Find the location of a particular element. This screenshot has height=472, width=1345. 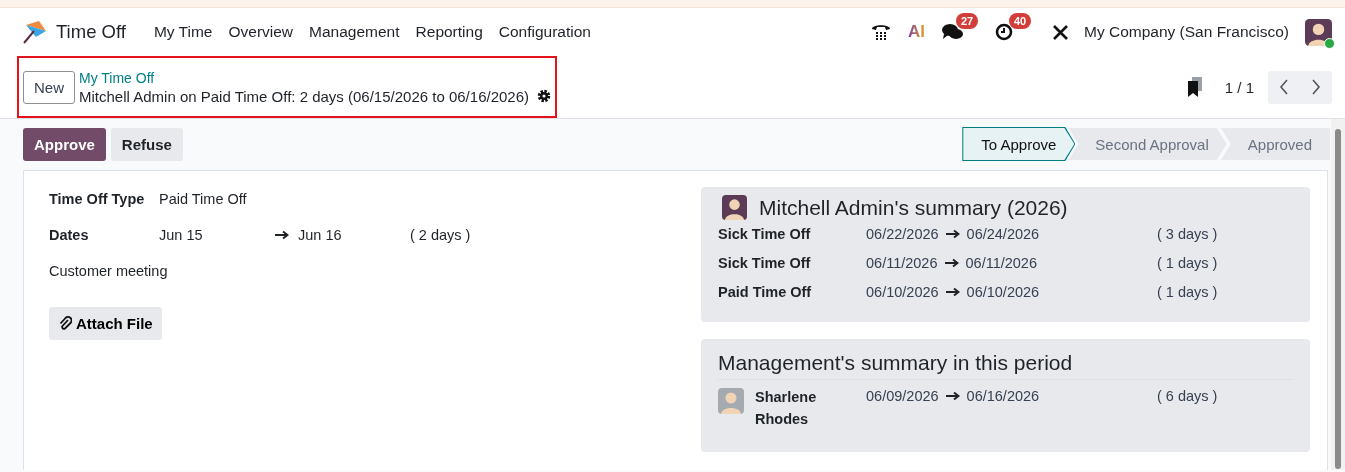

duration: ( 6 days ) is located at coordinates (1188, 396).